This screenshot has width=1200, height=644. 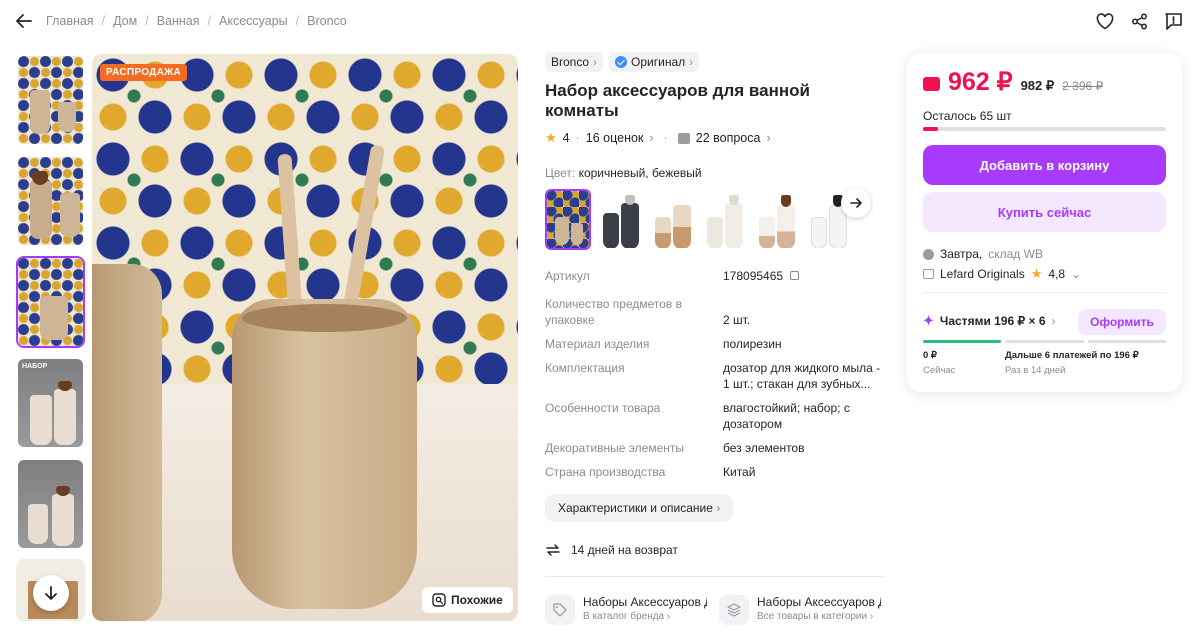 I want to click on brand-link-sub: В каталог бренда, so click(x=624, y=616).